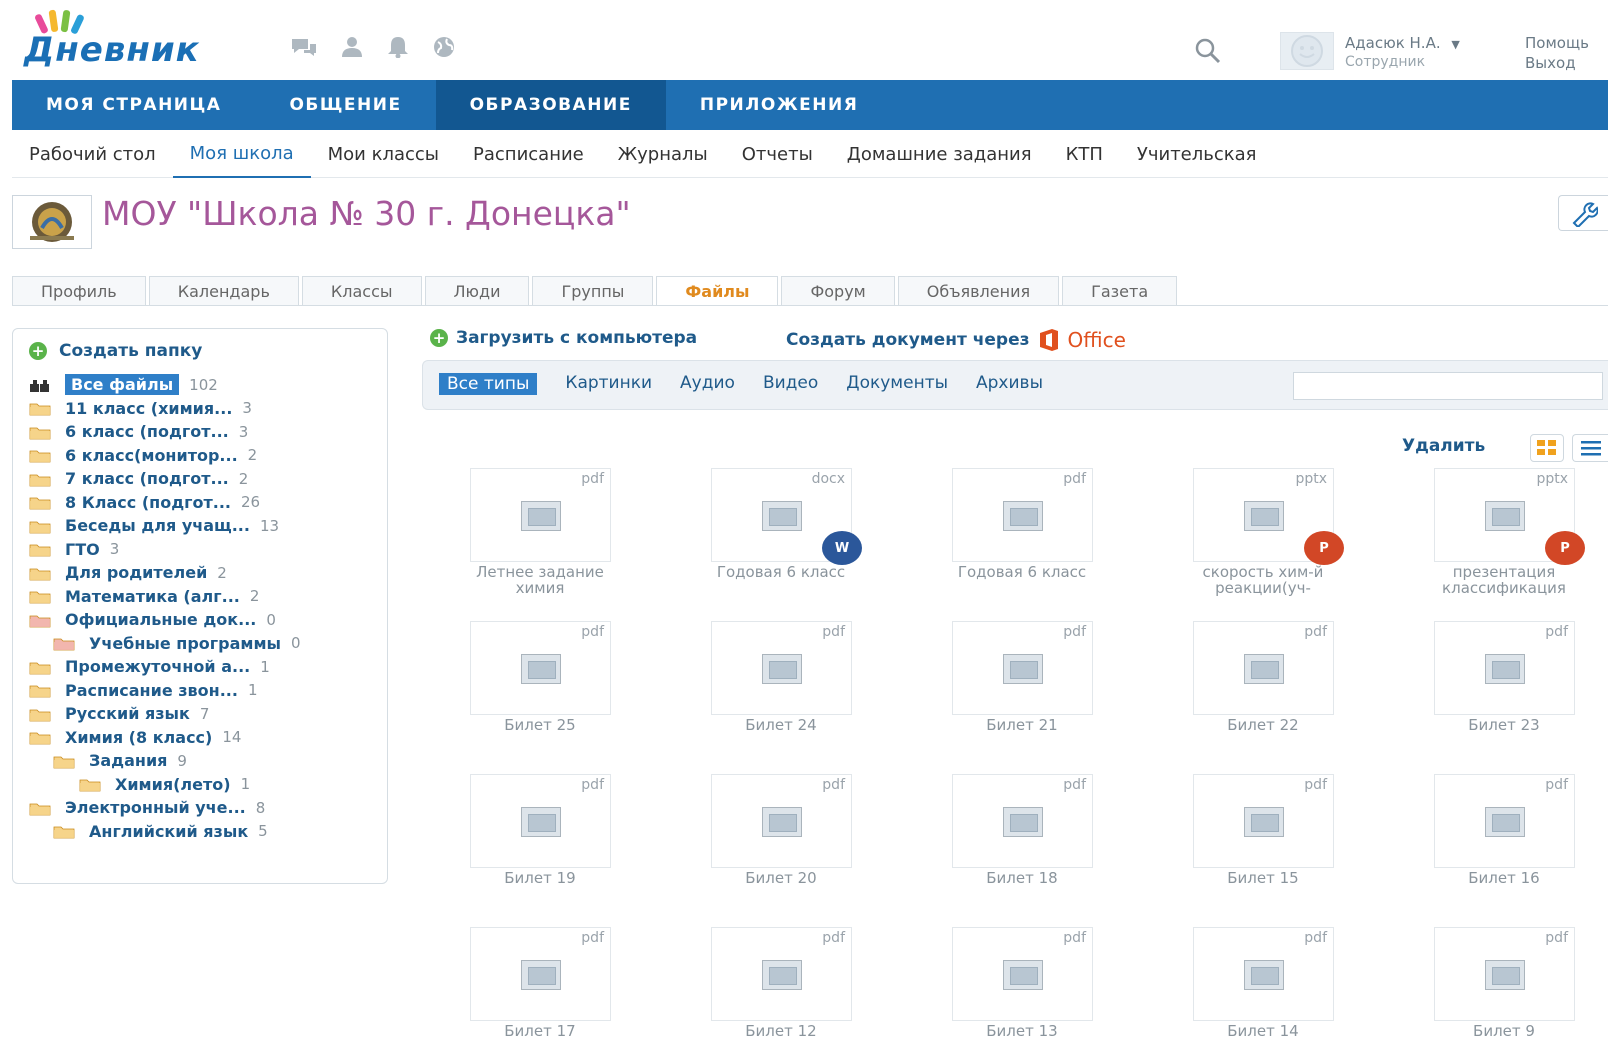  I want to click on file-card: pdf Билет 17, so click(530, 987).